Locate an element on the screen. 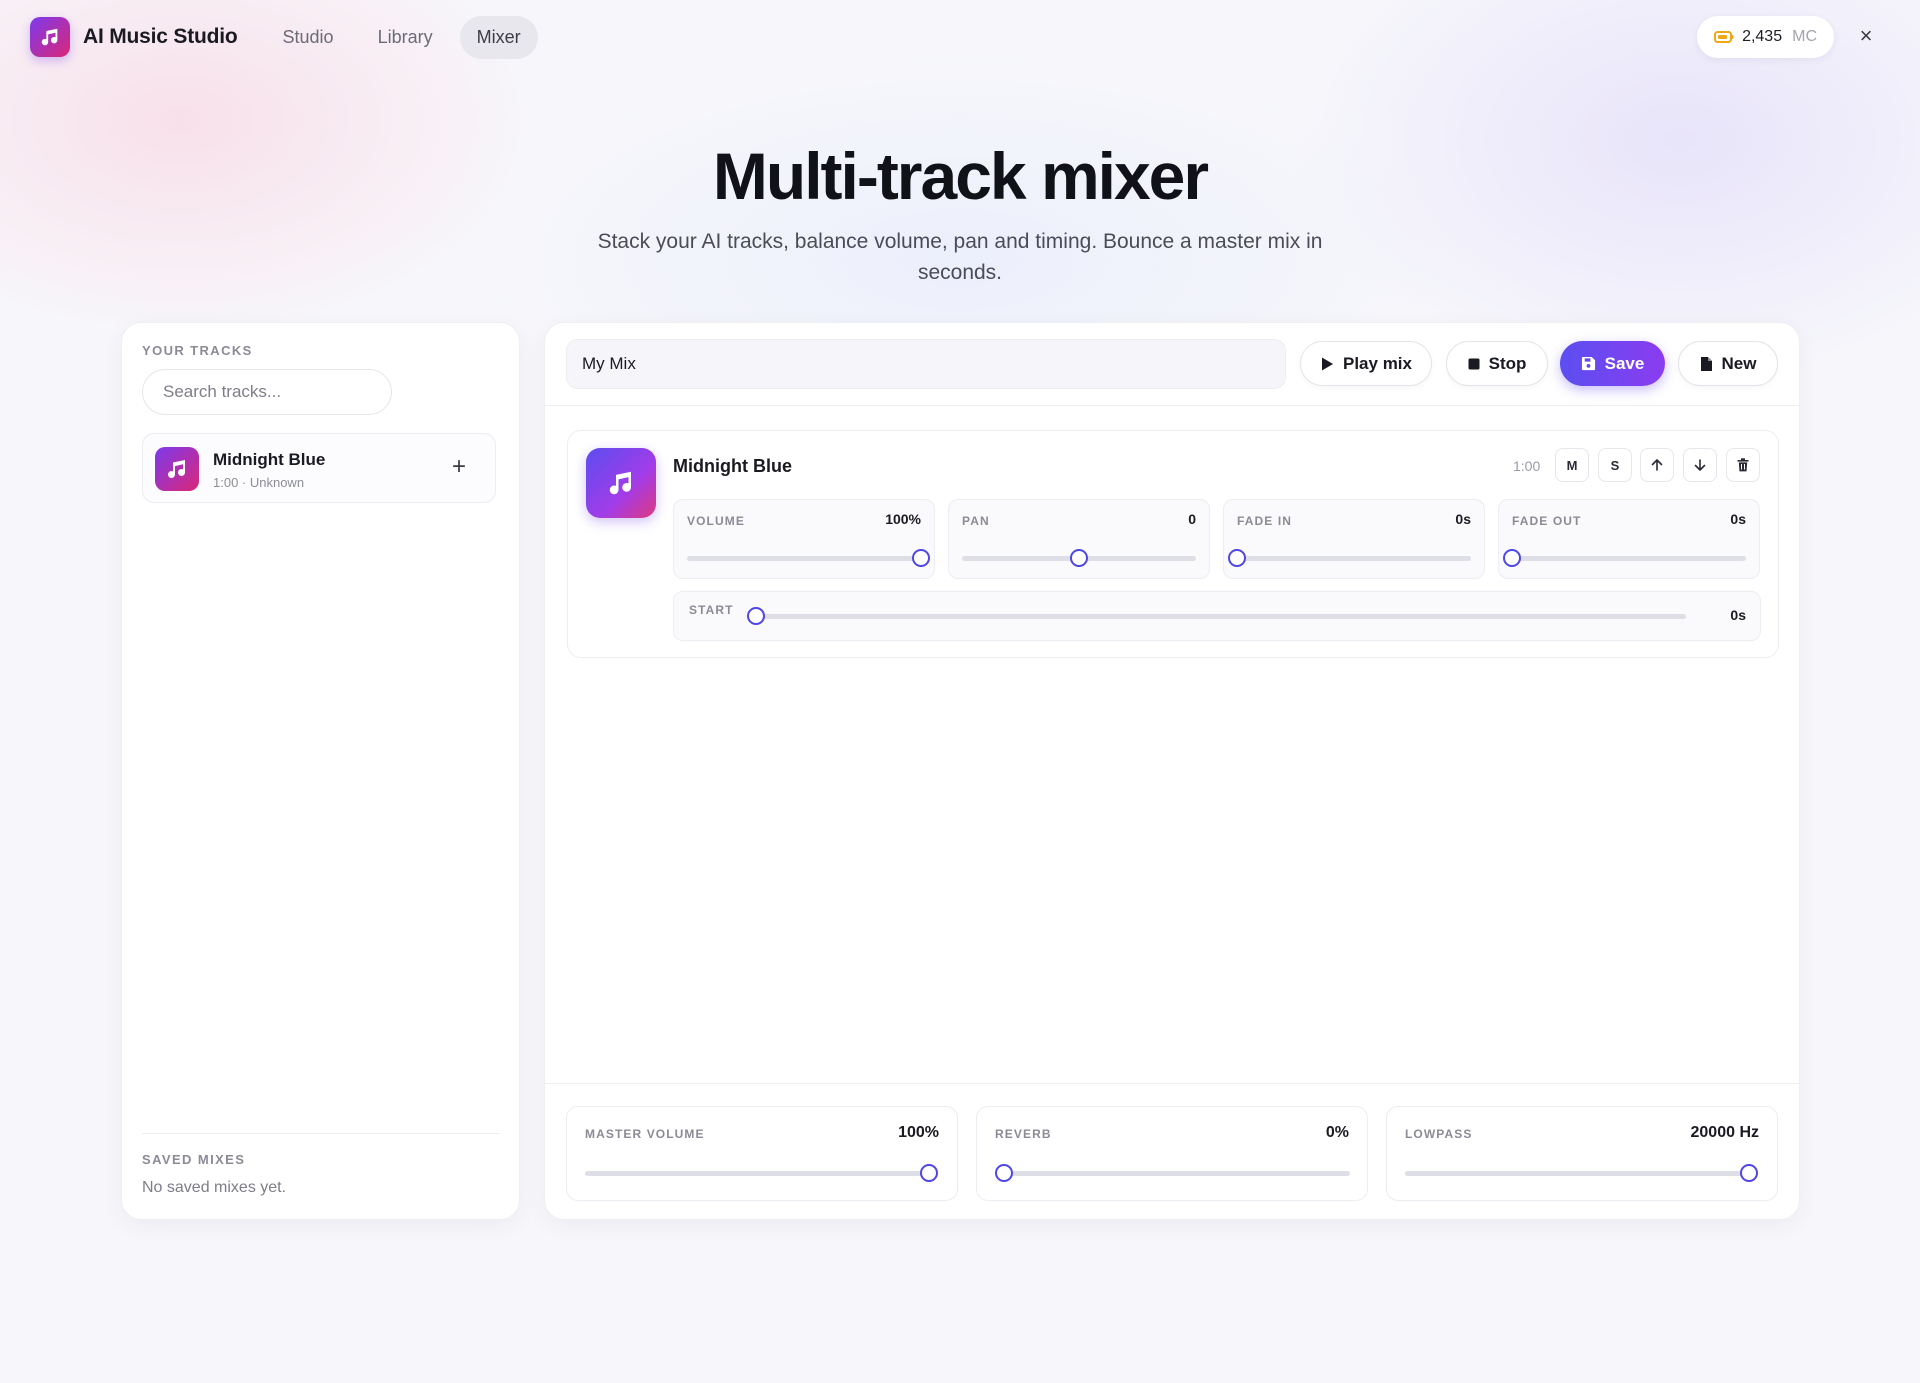 The image size is (1920, 1383). tab-studio: Studio is located at coordinates (308, 37).